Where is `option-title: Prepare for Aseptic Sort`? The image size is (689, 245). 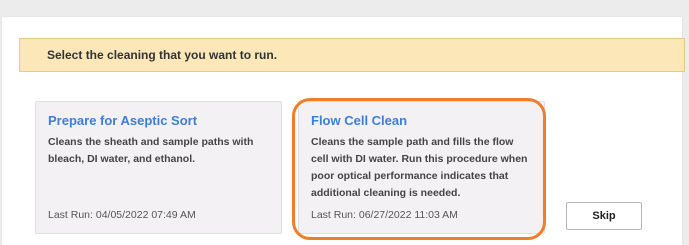 option-title: Prepare for Aseptic Sort is located at coordinates (123, 120).